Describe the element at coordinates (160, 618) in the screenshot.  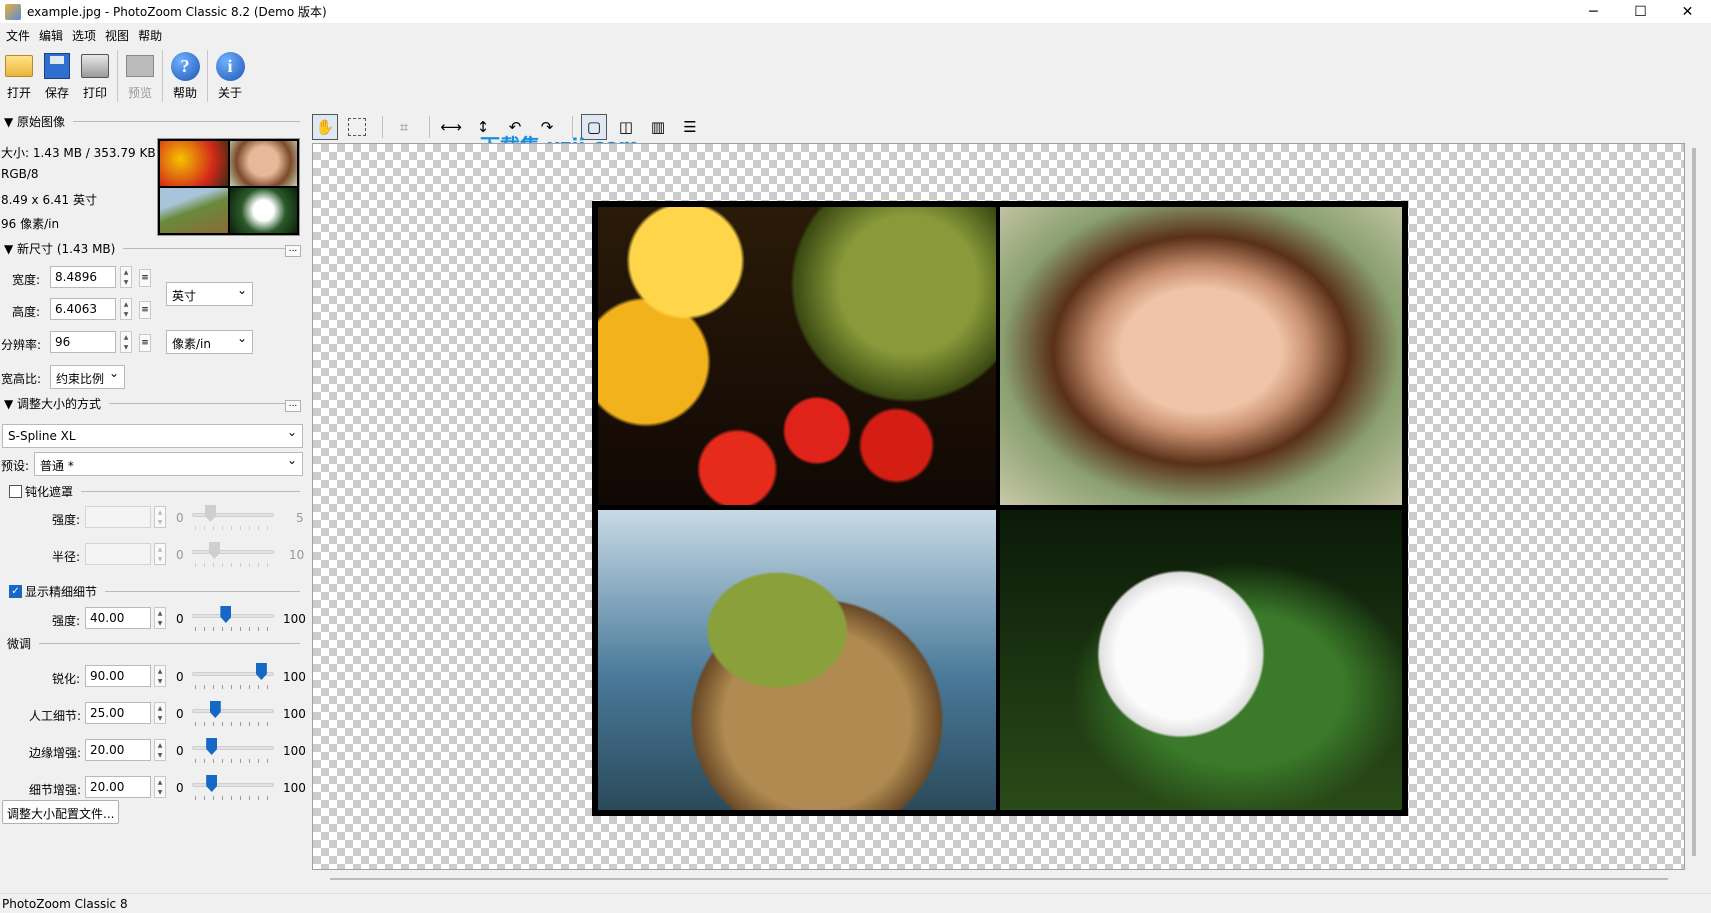
I see `fine-strength-spinner: ▲ ▼` at that location.